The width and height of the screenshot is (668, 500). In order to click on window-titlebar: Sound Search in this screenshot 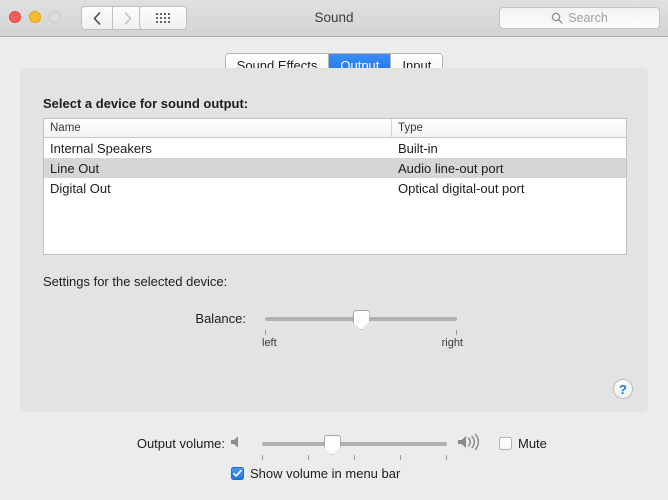, I will do `click(334, 18)`.